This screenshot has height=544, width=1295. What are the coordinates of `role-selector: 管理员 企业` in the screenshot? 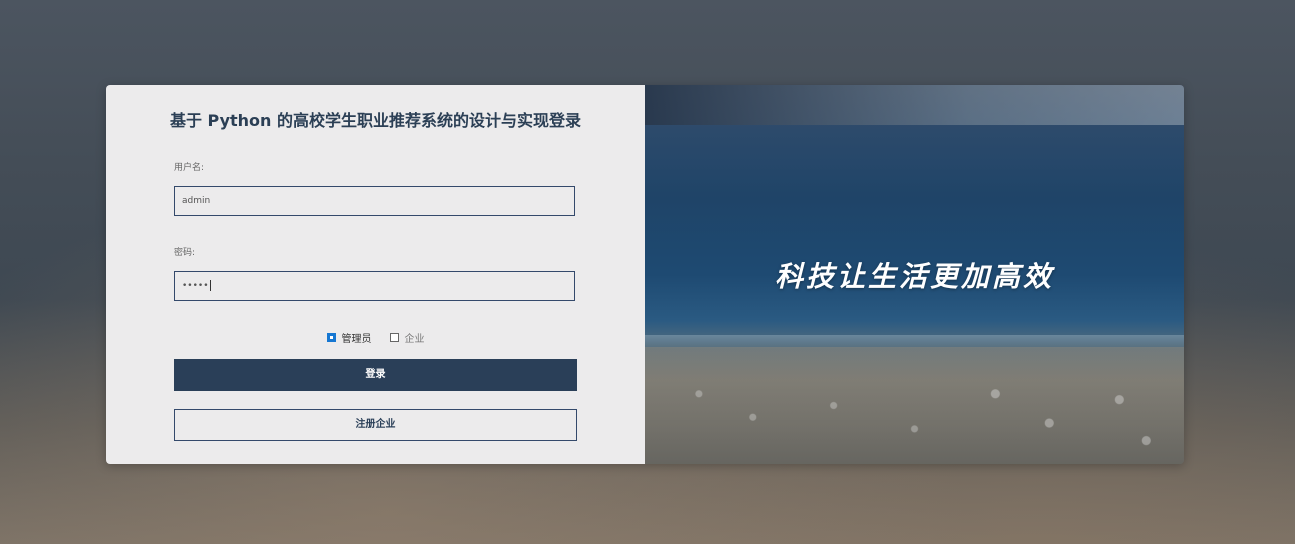 It's located at (375, 337).